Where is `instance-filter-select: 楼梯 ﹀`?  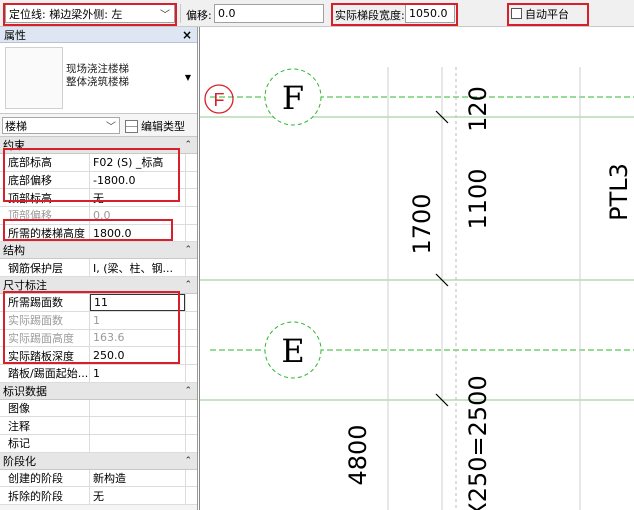
instance-filter-select: 楼梯 ﹀ is located at coordinates (61, 125).